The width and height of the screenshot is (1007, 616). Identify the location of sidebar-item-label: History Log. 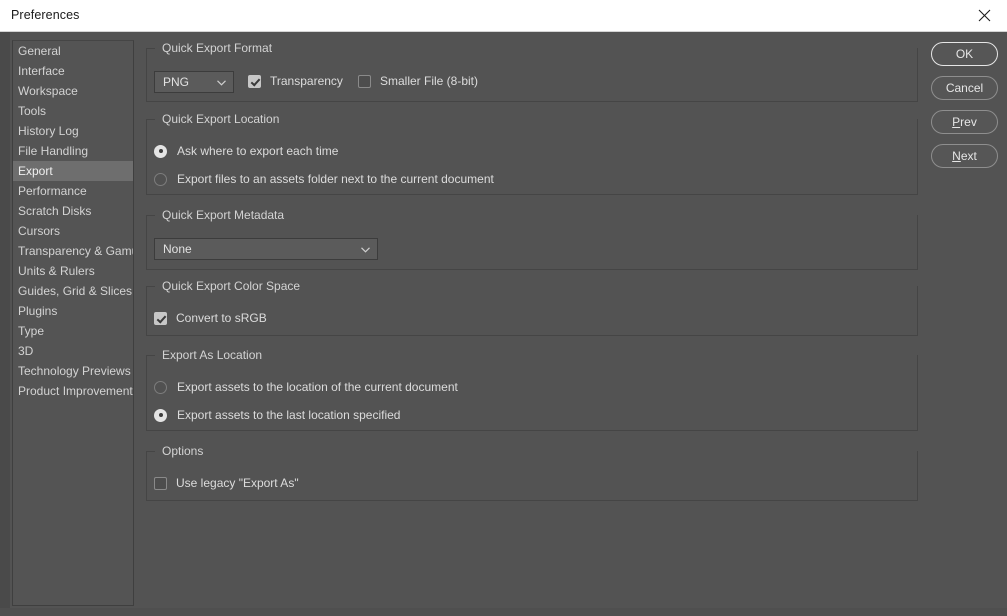
(48, 131).